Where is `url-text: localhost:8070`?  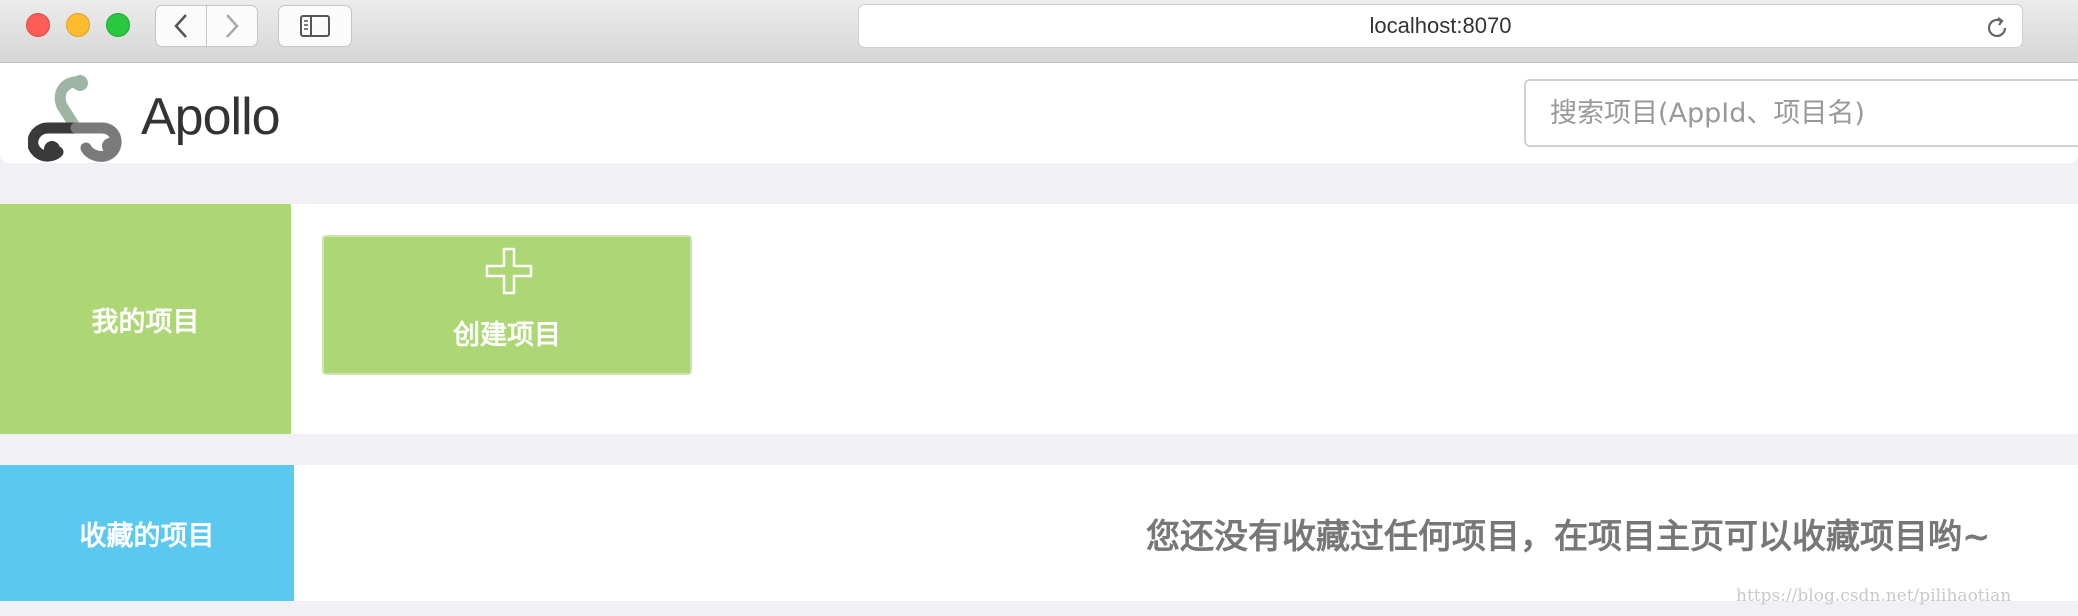
url-text: localhost:8070 is located at coordinates (1440, 25).